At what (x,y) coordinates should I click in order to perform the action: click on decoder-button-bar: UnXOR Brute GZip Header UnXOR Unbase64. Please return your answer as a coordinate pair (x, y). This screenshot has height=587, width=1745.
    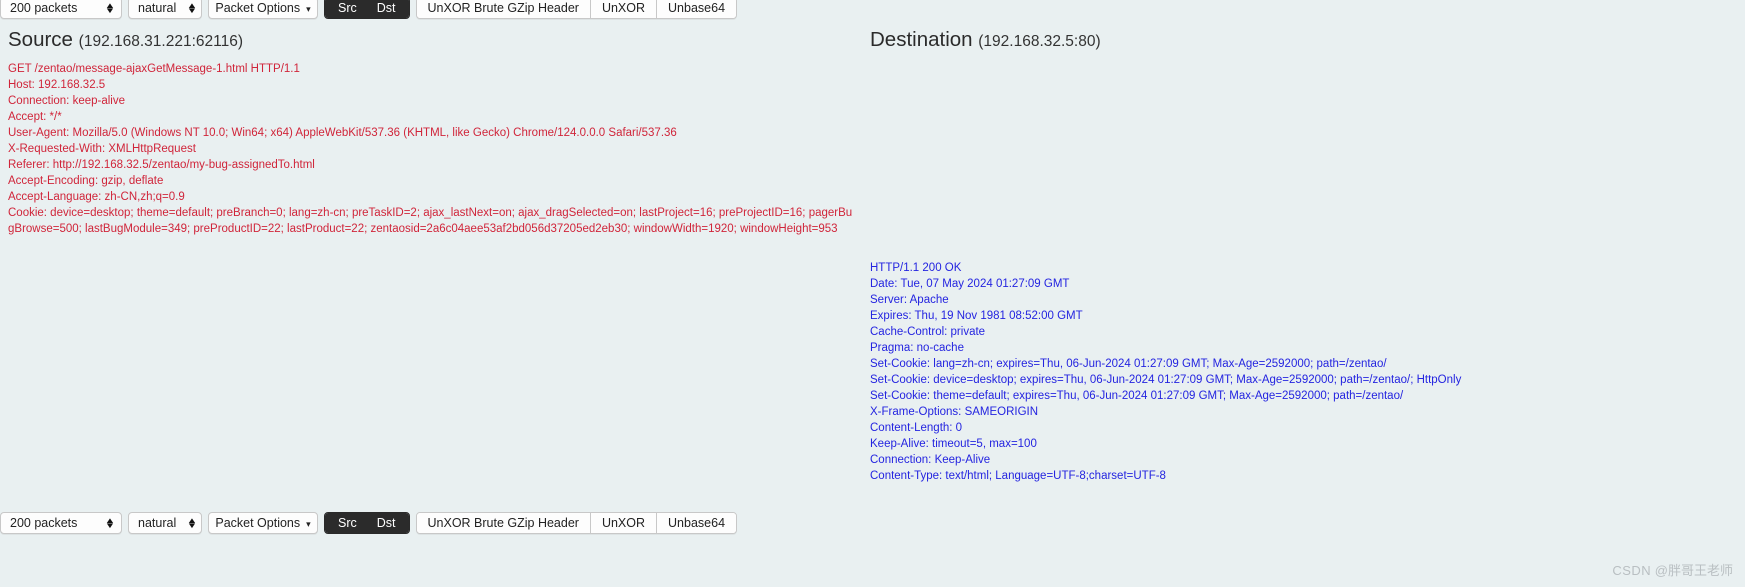
    Looking at the image, I should click on (576, 9).